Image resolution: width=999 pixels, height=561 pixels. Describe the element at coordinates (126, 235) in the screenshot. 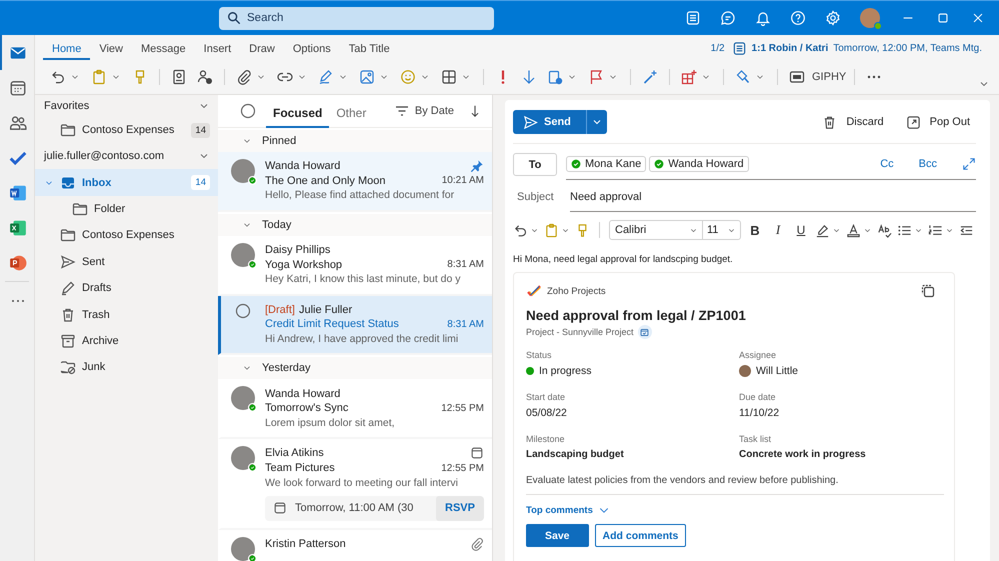

I see `folder-item: Contoso Expenses` at that location.